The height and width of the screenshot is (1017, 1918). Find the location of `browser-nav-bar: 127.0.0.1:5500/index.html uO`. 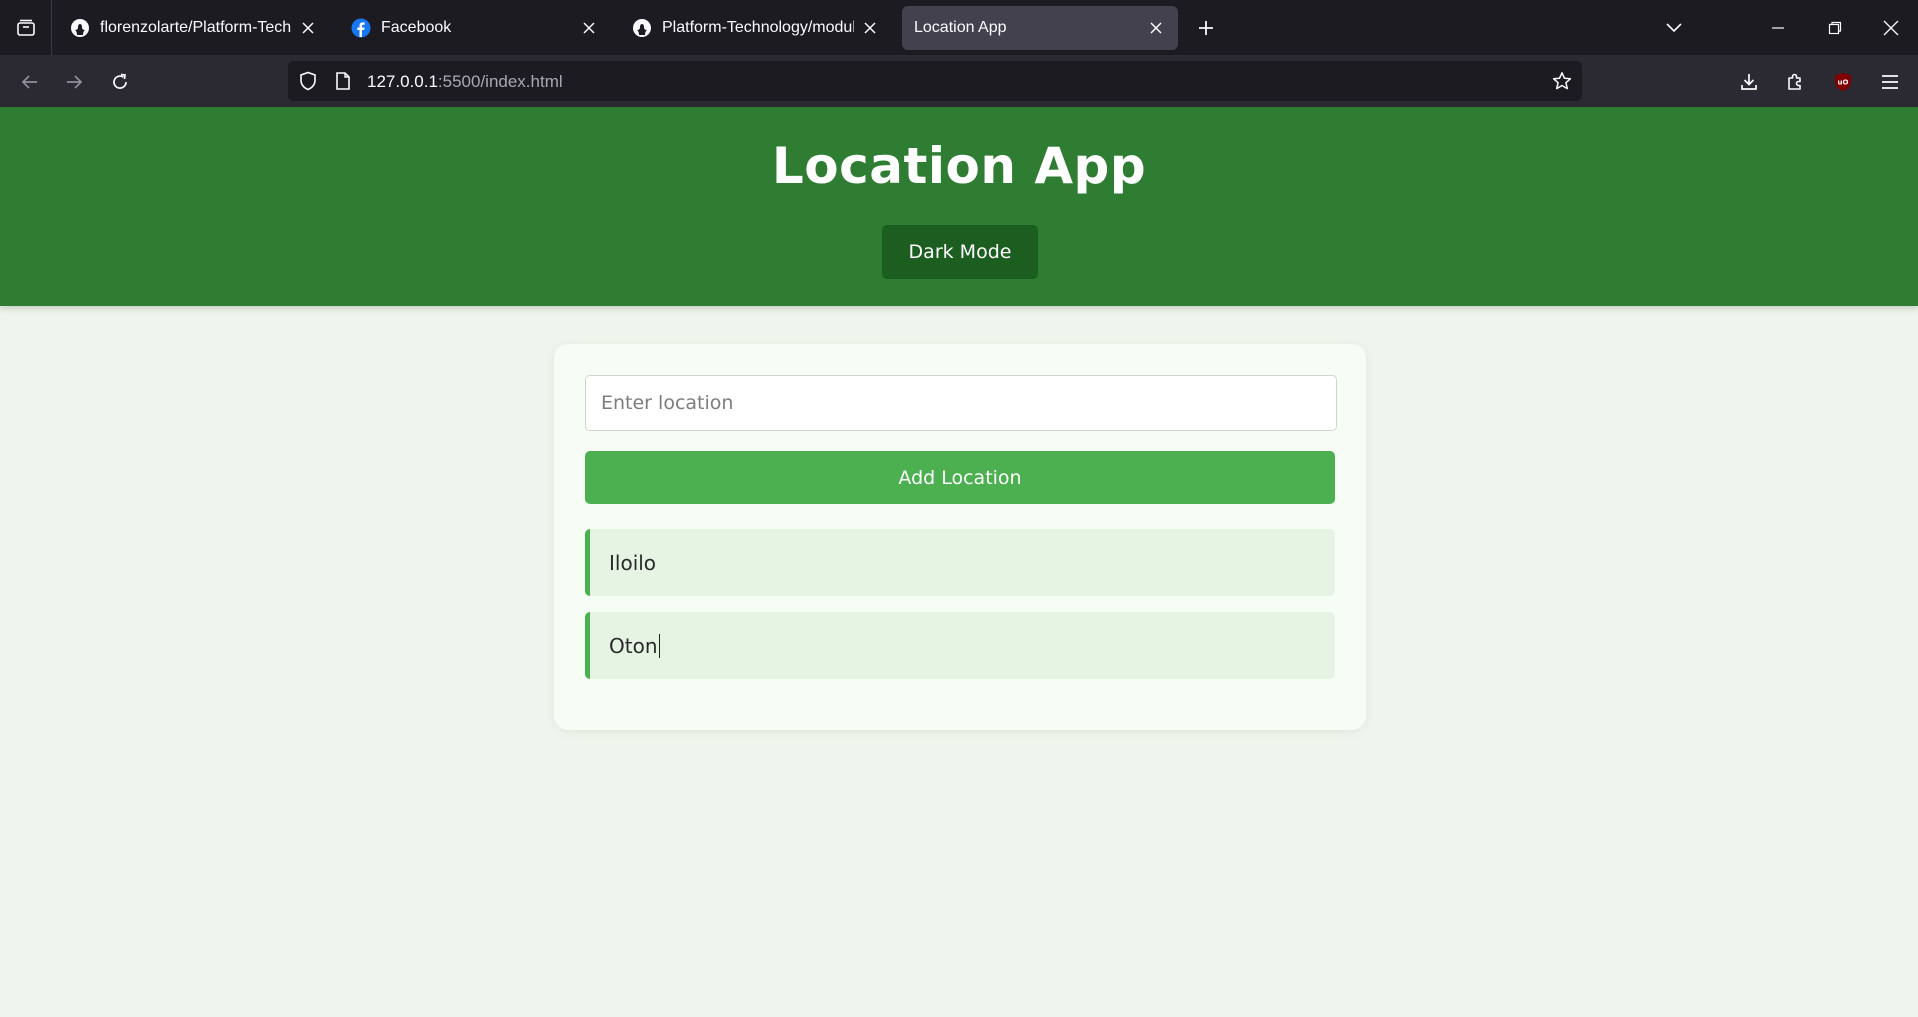

browser-nav-bar: 127.0.0.1:5500/index.html uO is located at coordinates (959, 81).